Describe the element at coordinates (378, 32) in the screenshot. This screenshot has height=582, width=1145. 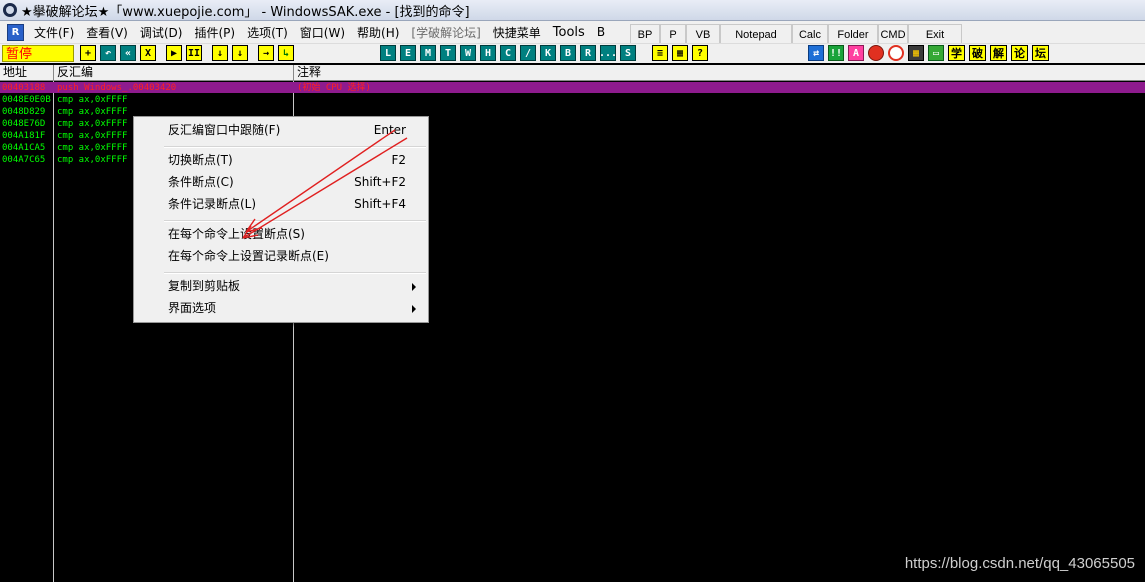
I see `menu-help: 帮助(H)` at that location.